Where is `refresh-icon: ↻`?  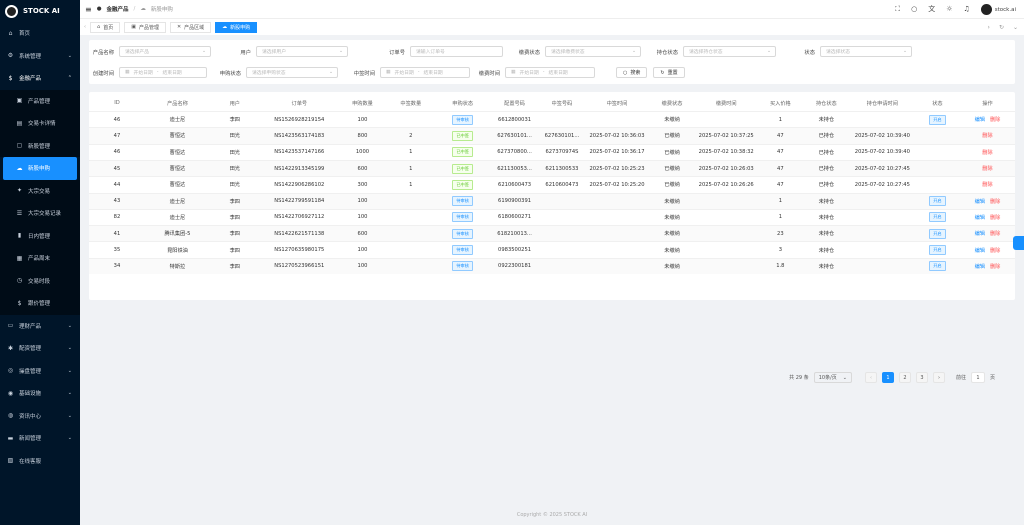 refresh-icon: ↻ is located at coordinates (662, 72).